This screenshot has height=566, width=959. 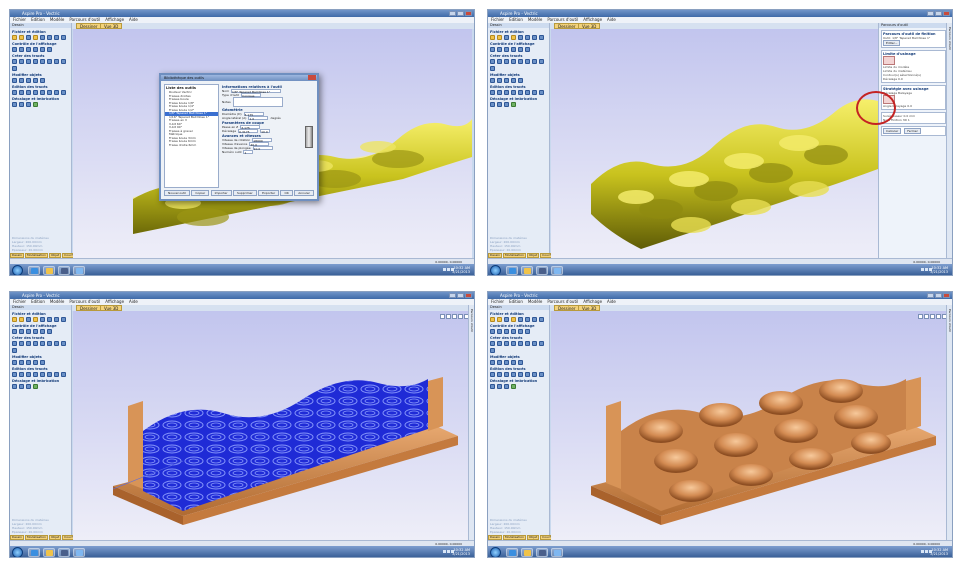 What do you see at coordinates (499, 61) in the screenshot?
I see `ellipse-icon` at bounding box center [499, 61].